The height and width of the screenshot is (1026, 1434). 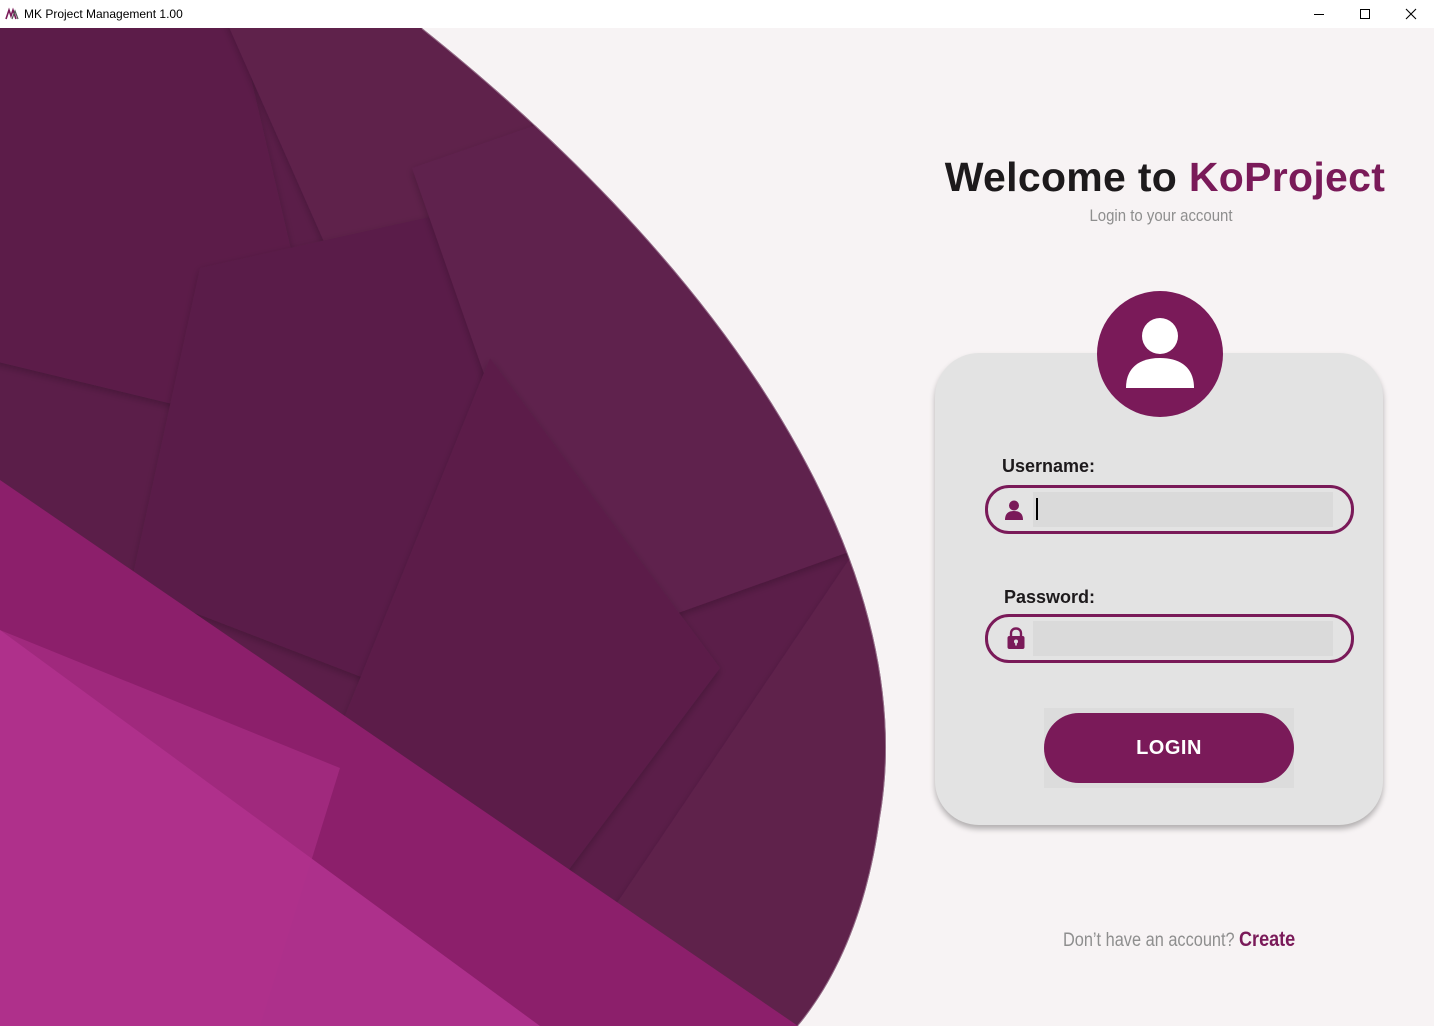 I want to click on title-bar: MK Project Management 1.00, so click(x=717, y=14).